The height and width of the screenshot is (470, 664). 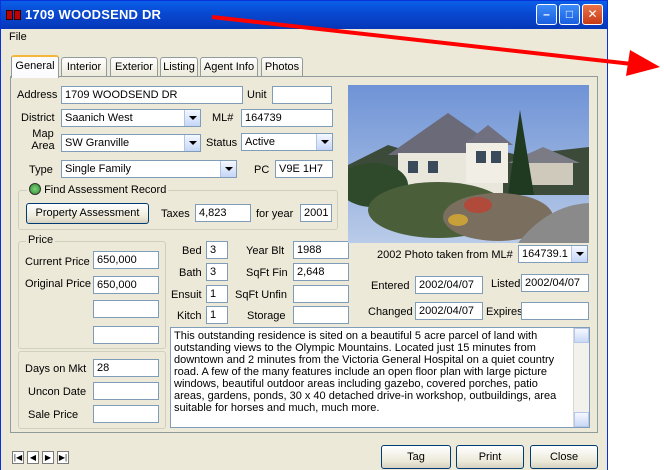 I want to click on listed-field: 2002/04/07, so click(x=555, y=283).